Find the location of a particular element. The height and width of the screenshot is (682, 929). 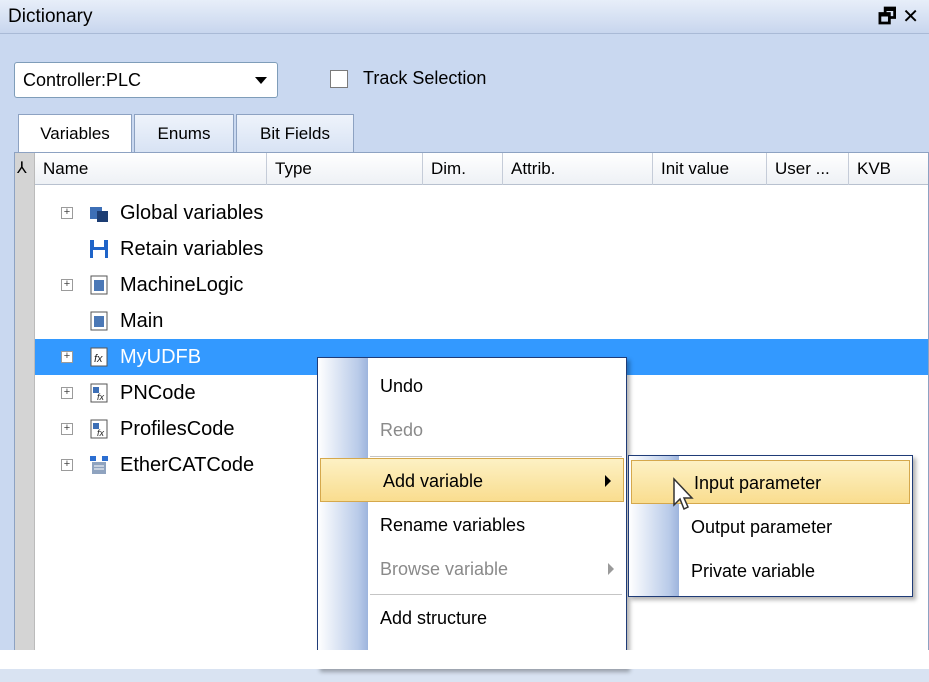

global-variables-icon is located at coordinates (99, 214).